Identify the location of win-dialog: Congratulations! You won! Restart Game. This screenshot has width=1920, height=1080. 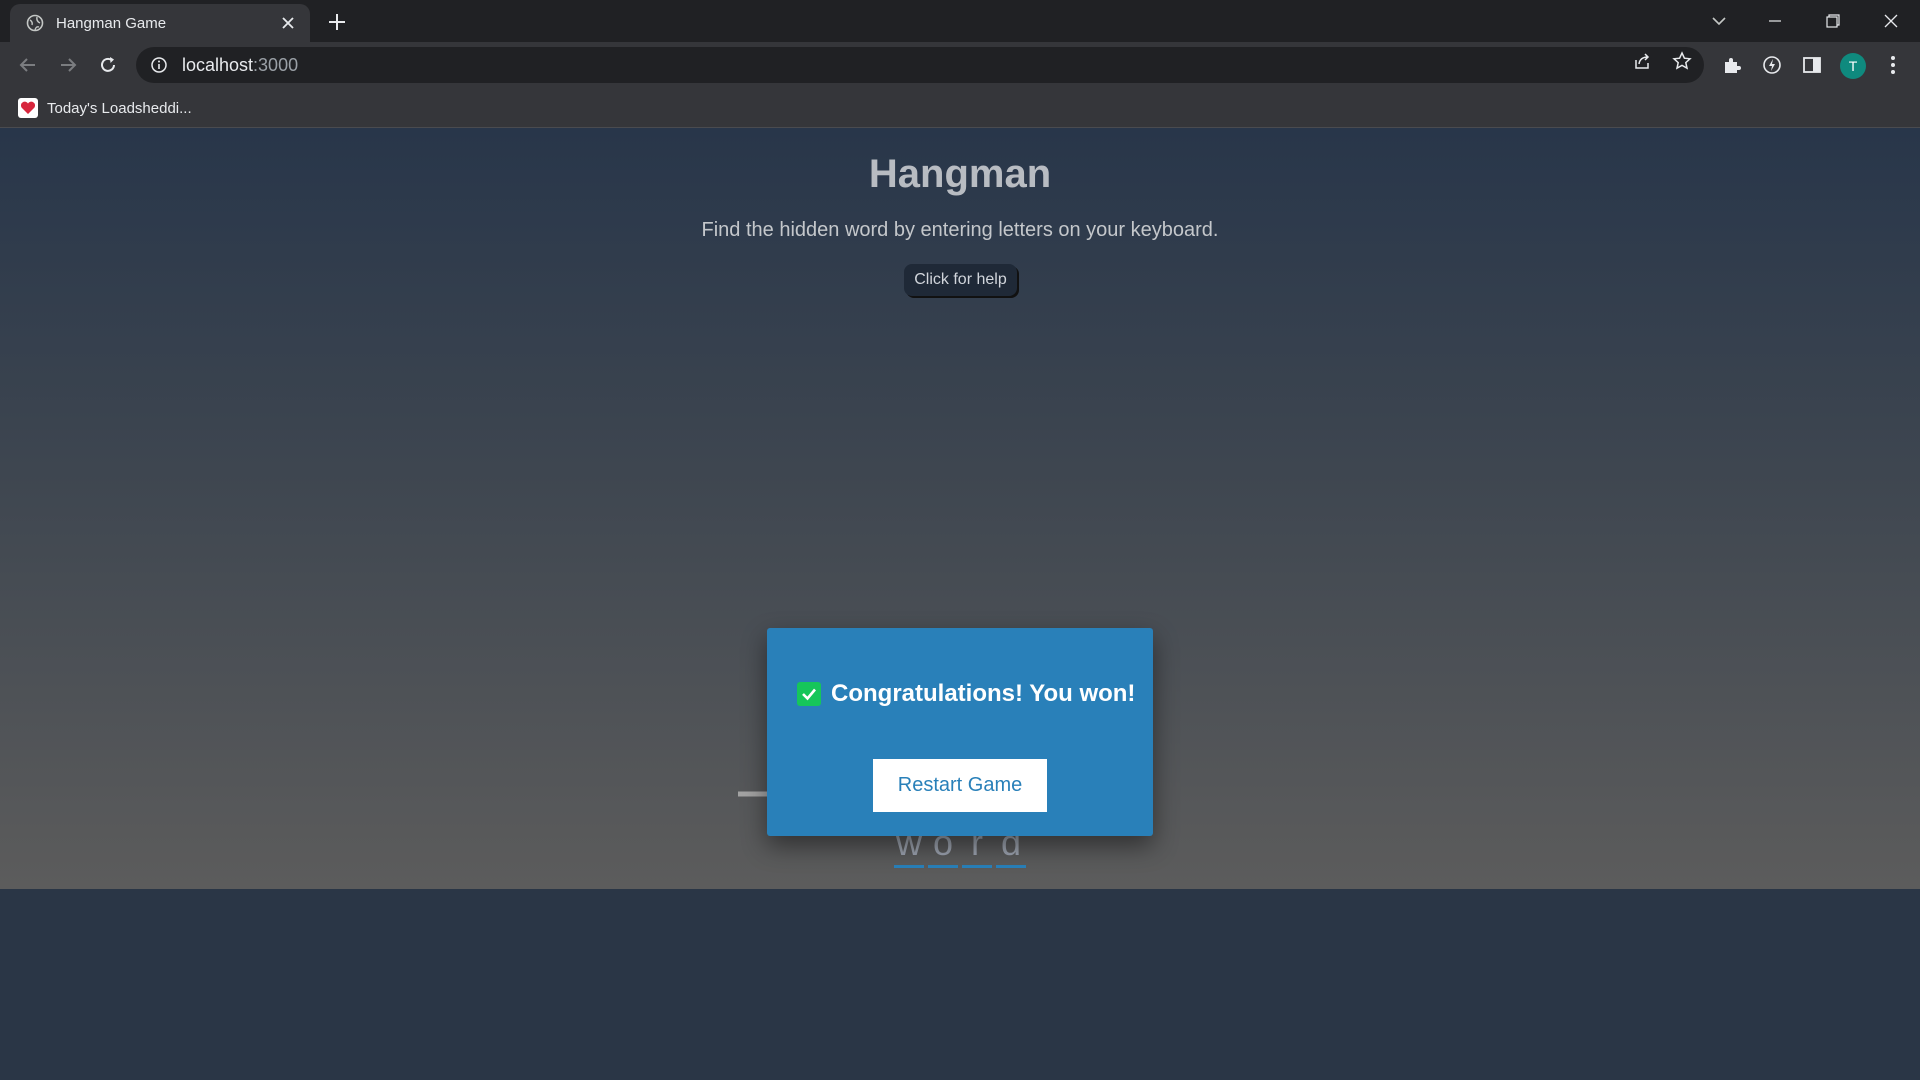
(960, 732).